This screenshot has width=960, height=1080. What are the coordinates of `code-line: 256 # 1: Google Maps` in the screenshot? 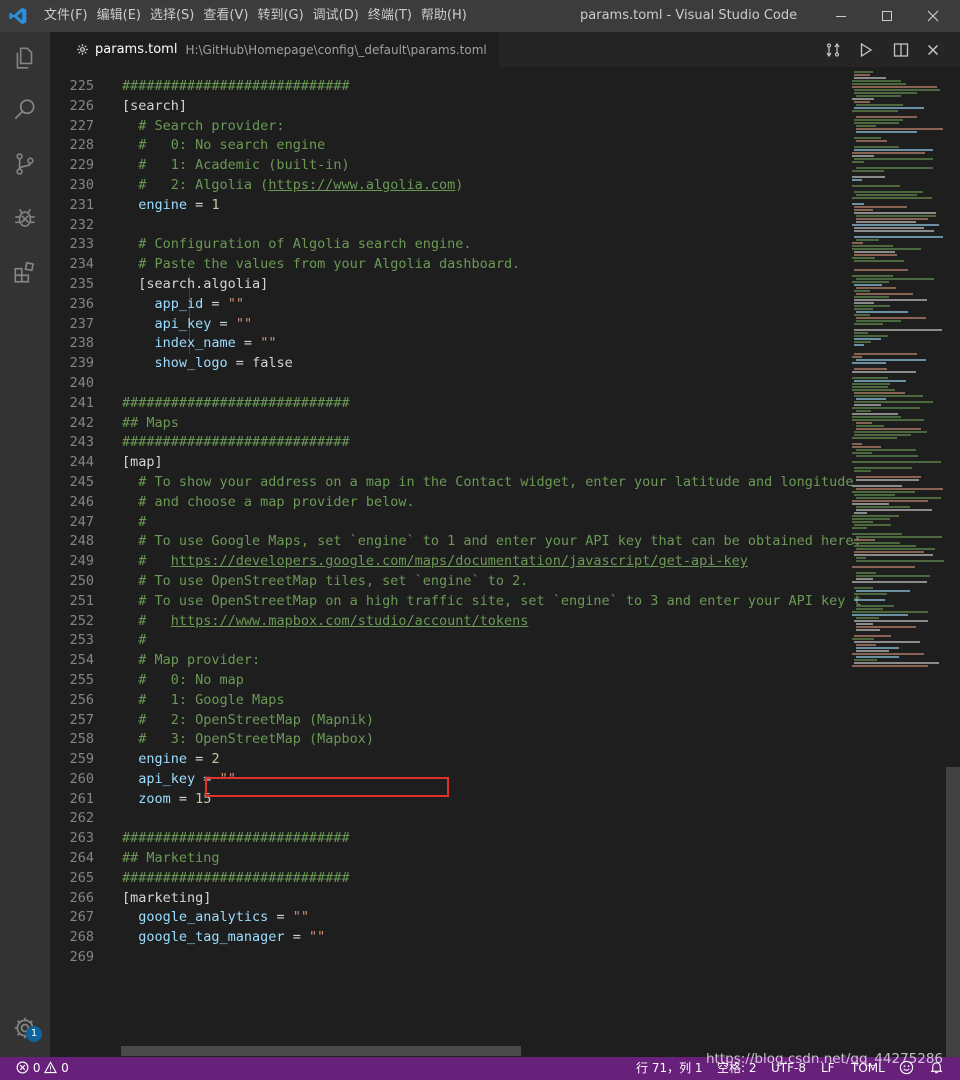 It's located at (505, 701).